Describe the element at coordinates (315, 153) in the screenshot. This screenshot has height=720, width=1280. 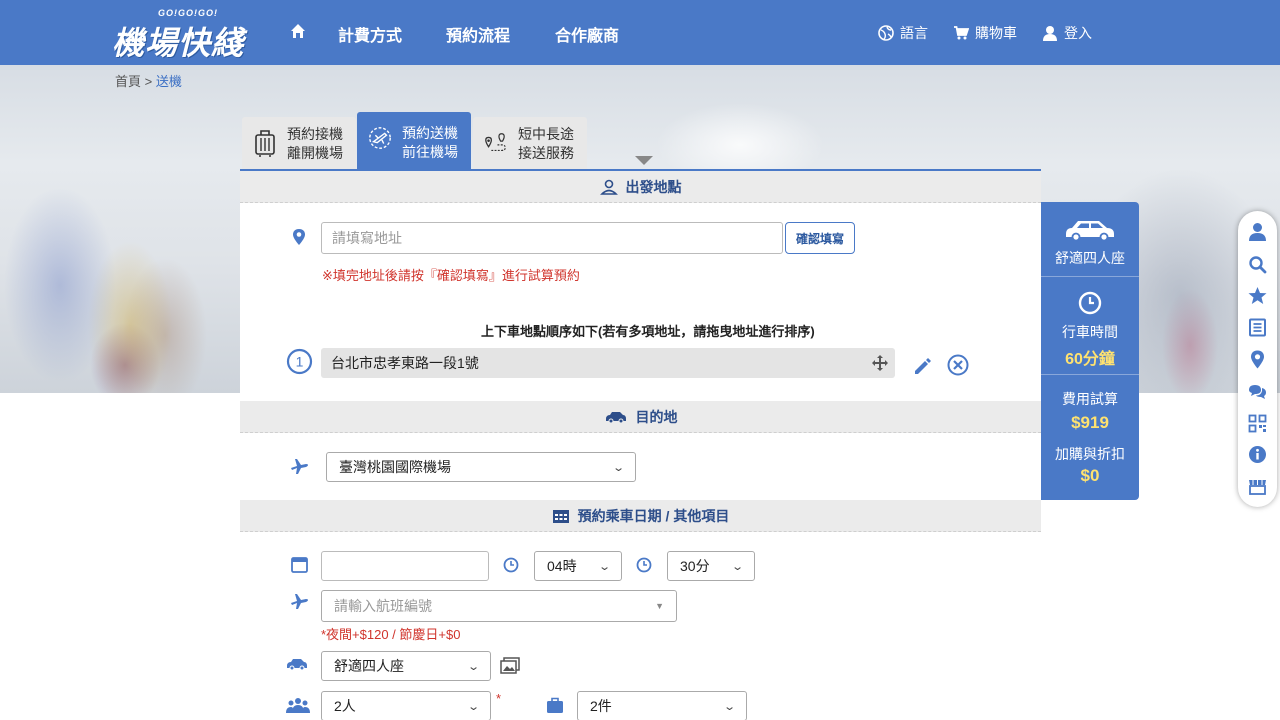
I see `tab-label-line2: 離開機場` at that location.